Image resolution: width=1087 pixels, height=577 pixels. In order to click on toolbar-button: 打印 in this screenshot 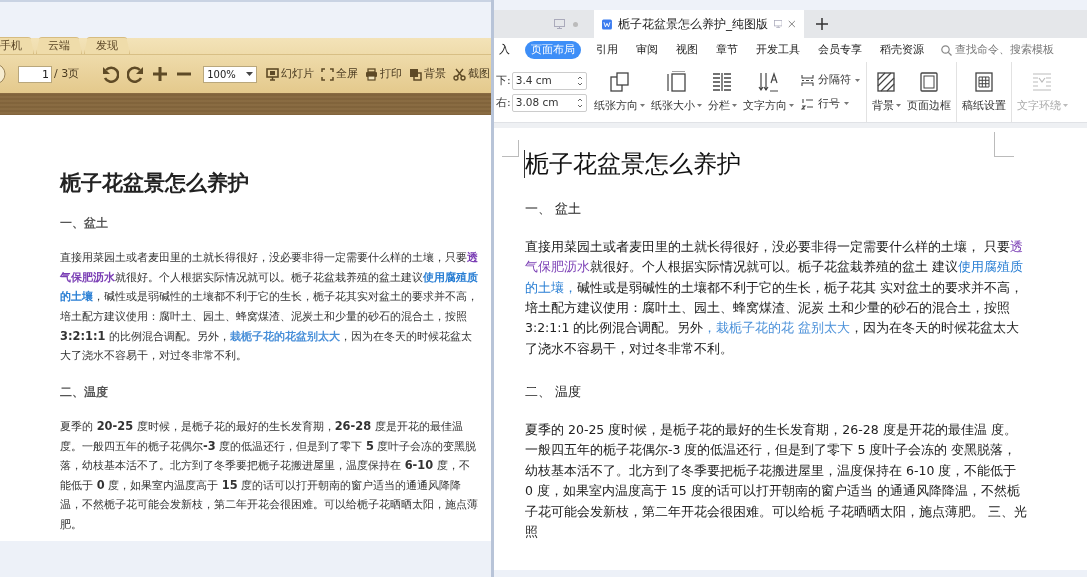, I will do `click(384, 74)`.